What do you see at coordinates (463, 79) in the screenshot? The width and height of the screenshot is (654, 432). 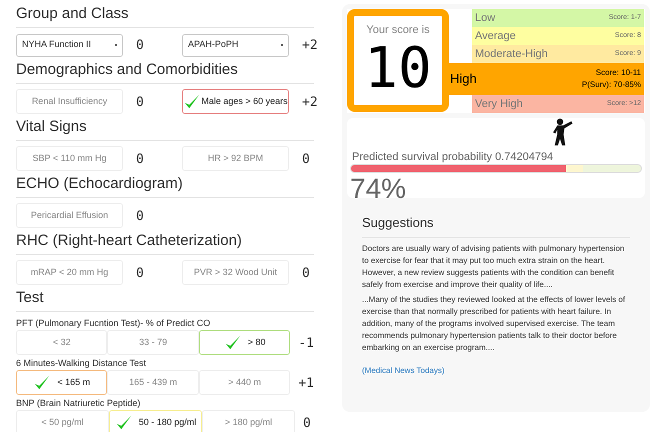 I see `risk-level-label: High` at bounding box center [463, 79].